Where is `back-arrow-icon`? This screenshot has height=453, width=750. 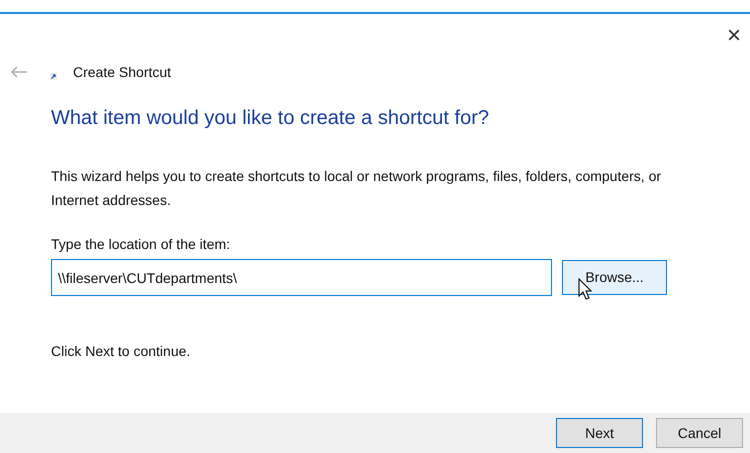 back-arrow-icon is located at coordinates (19, 72).